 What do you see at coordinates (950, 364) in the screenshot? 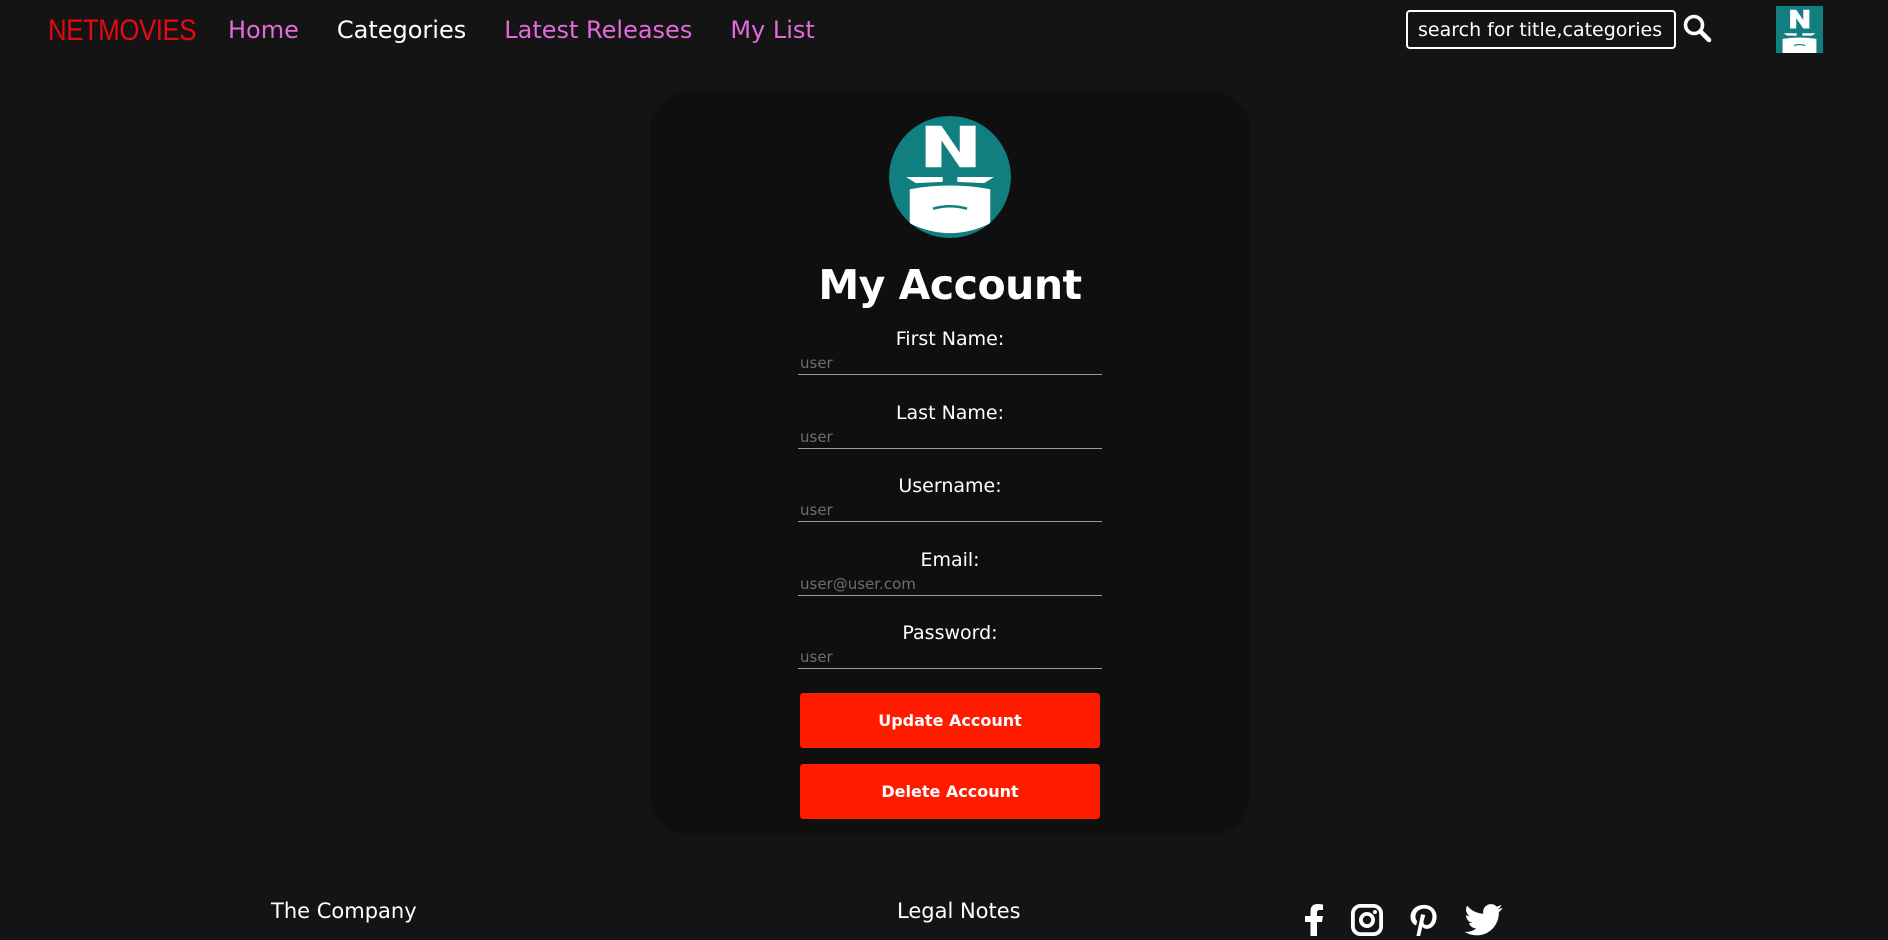
I see `first-name-input` at bounding box center [950, 364].